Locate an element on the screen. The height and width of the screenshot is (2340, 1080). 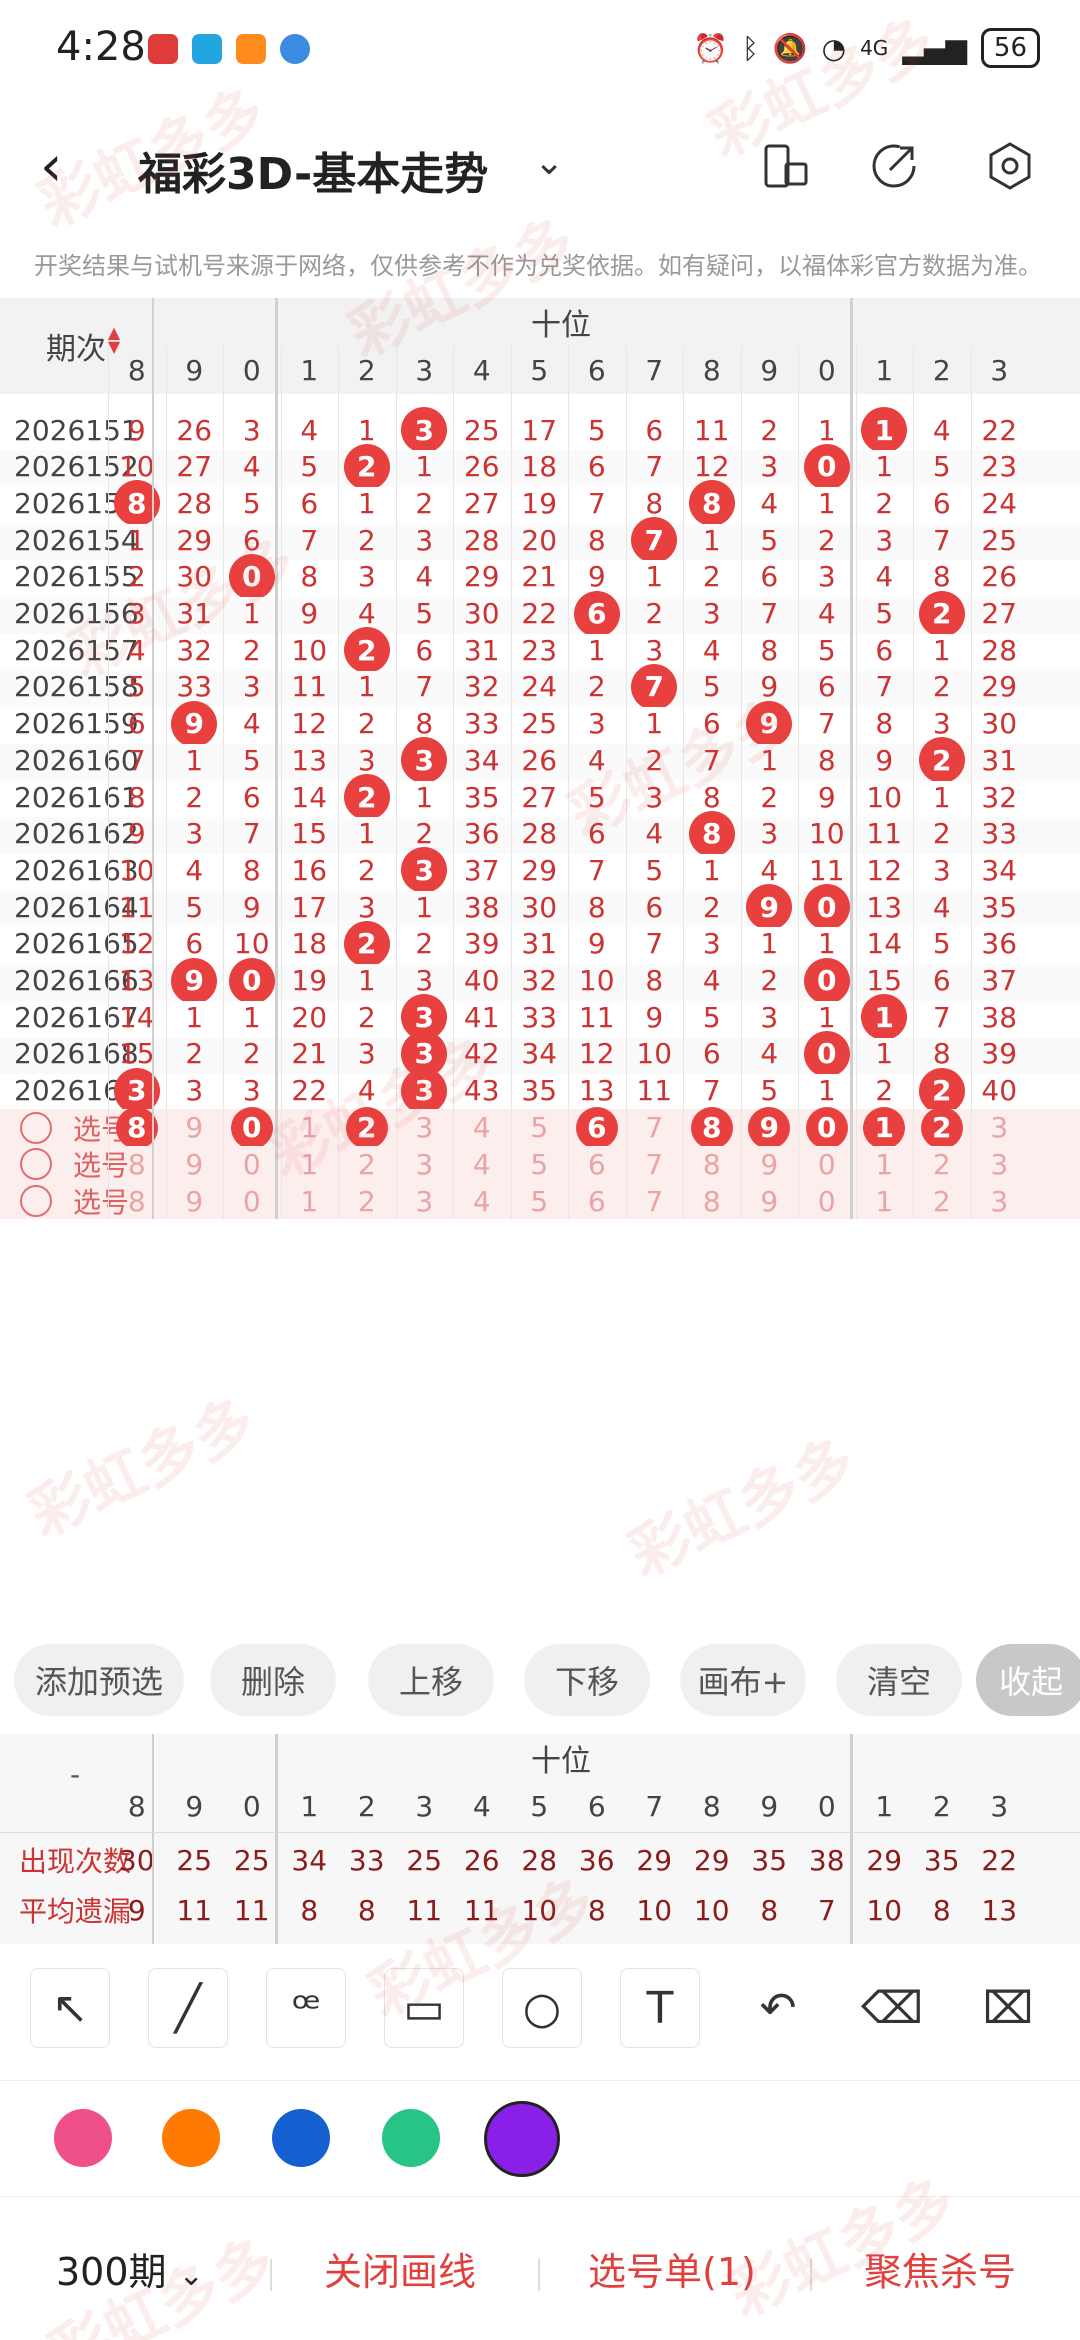
curve-icon: ꟹ is located at coordinates (306, 2008).